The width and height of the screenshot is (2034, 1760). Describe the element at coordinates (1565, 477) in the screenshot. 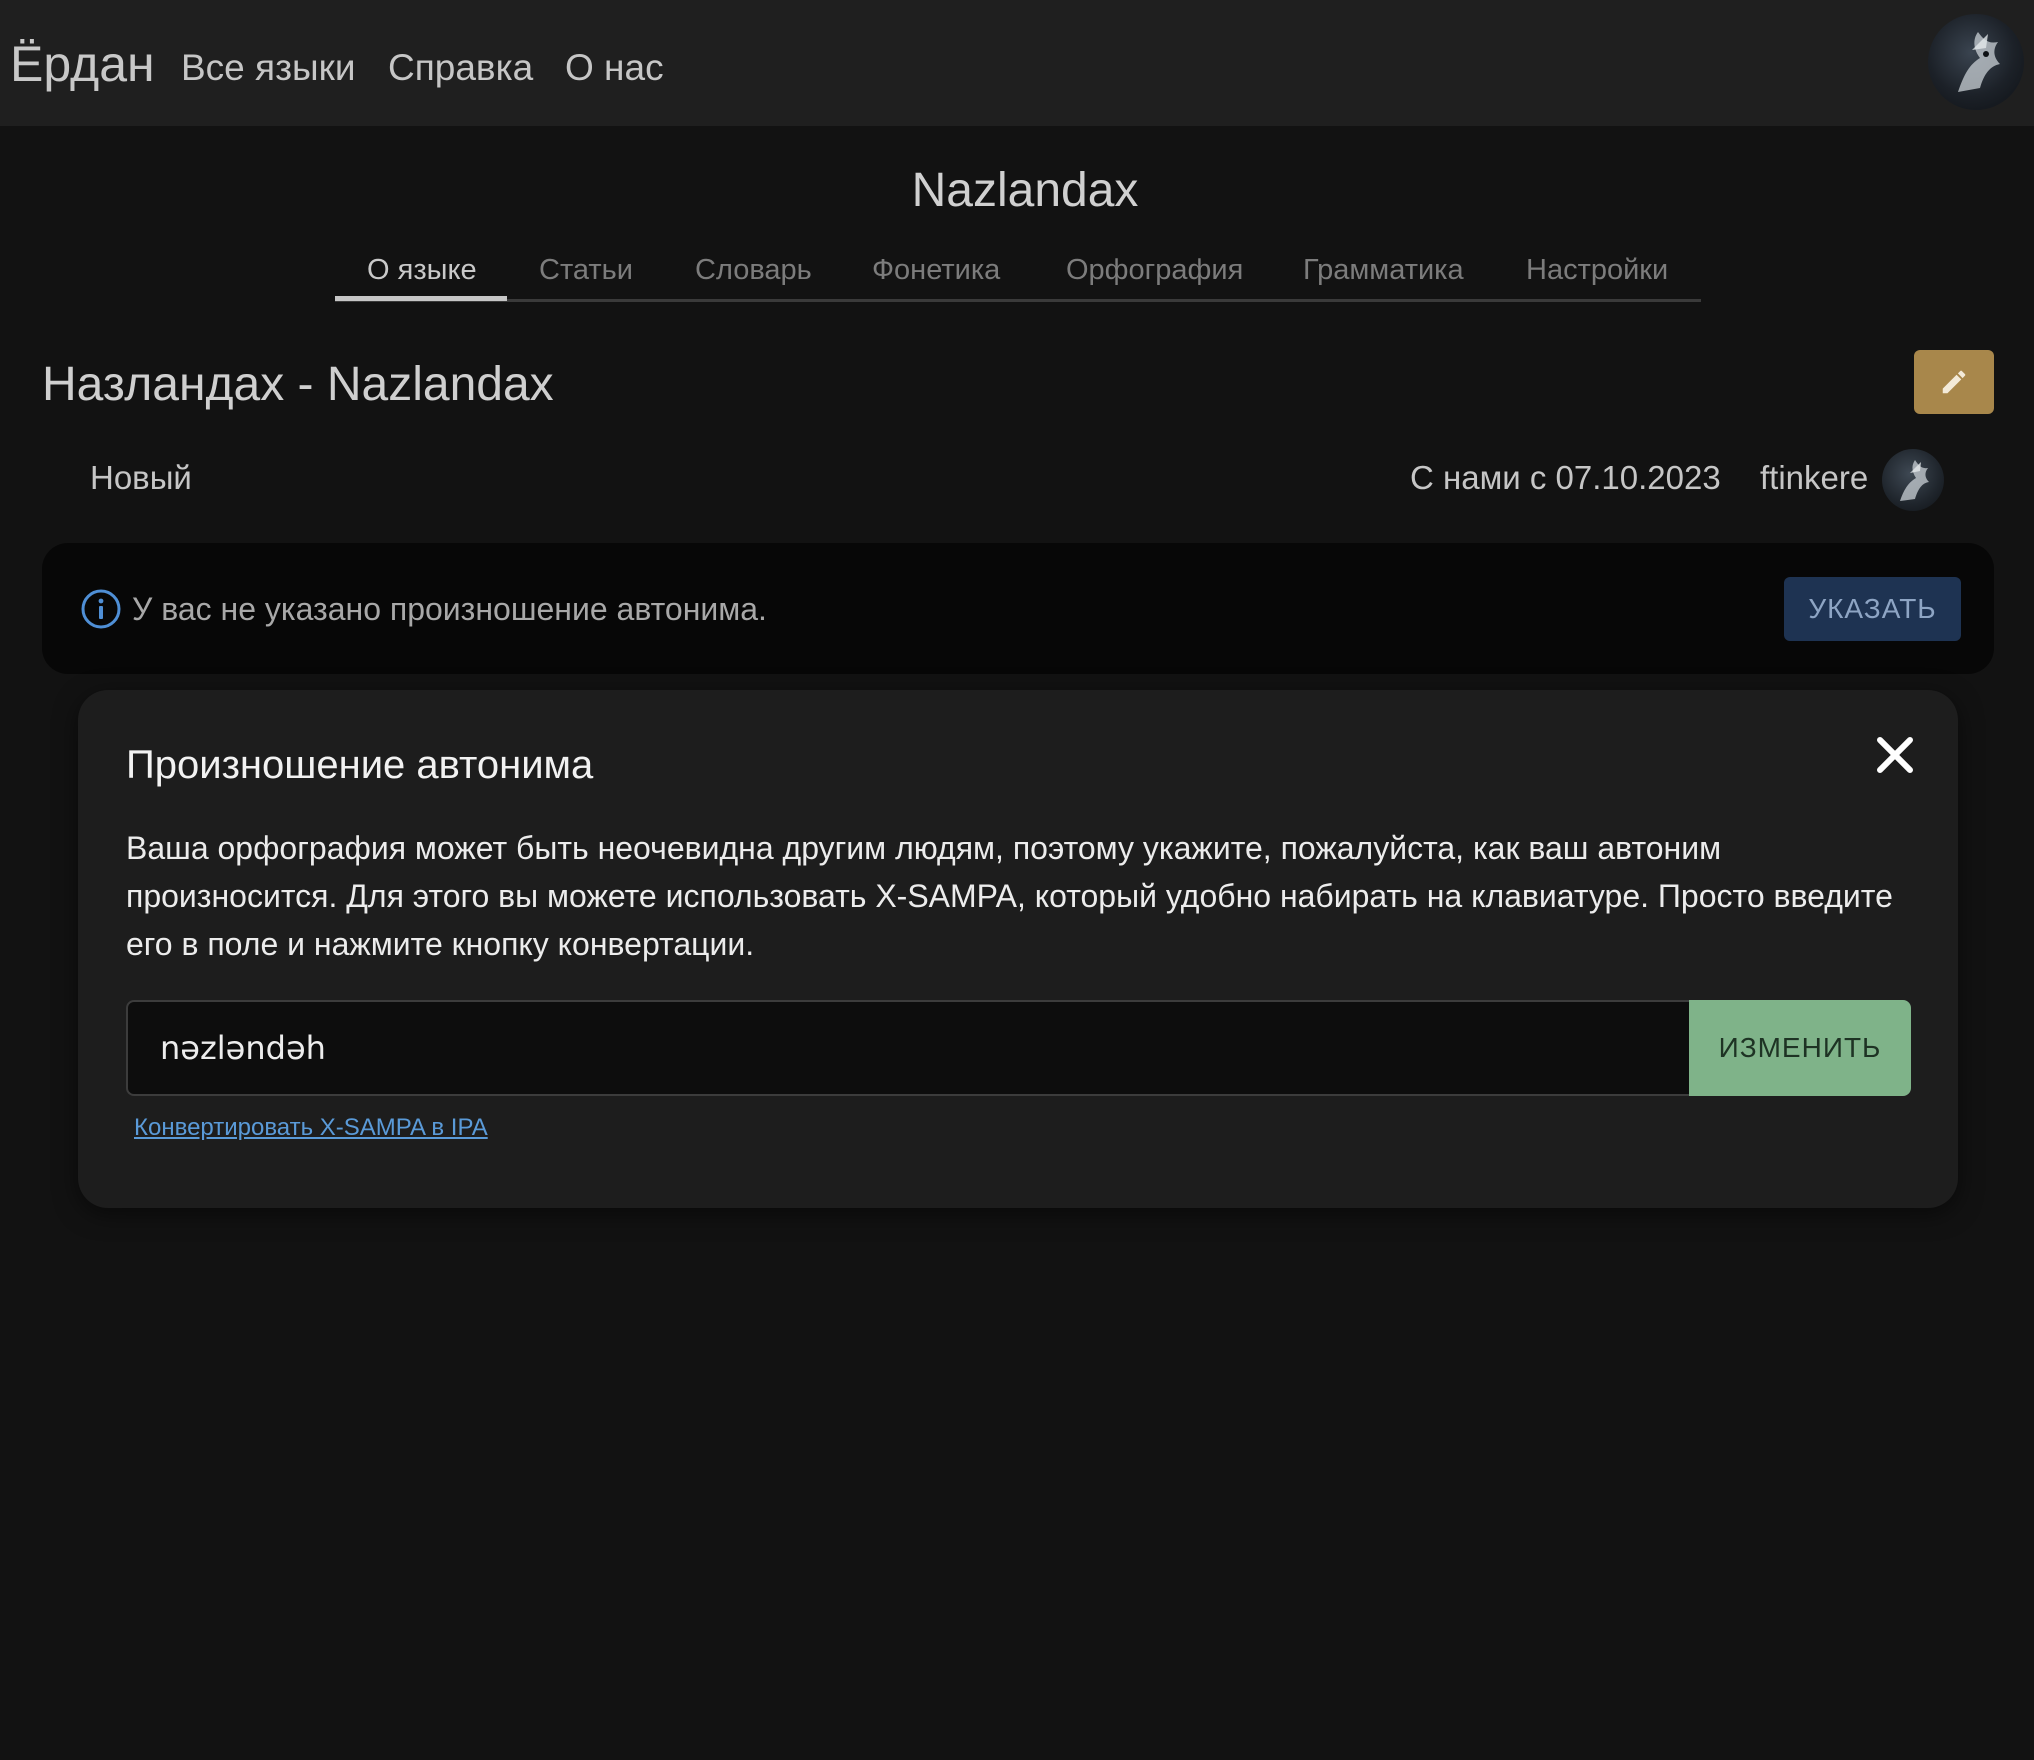

I see `member-since: С нами с 07.10.2023` at that location.